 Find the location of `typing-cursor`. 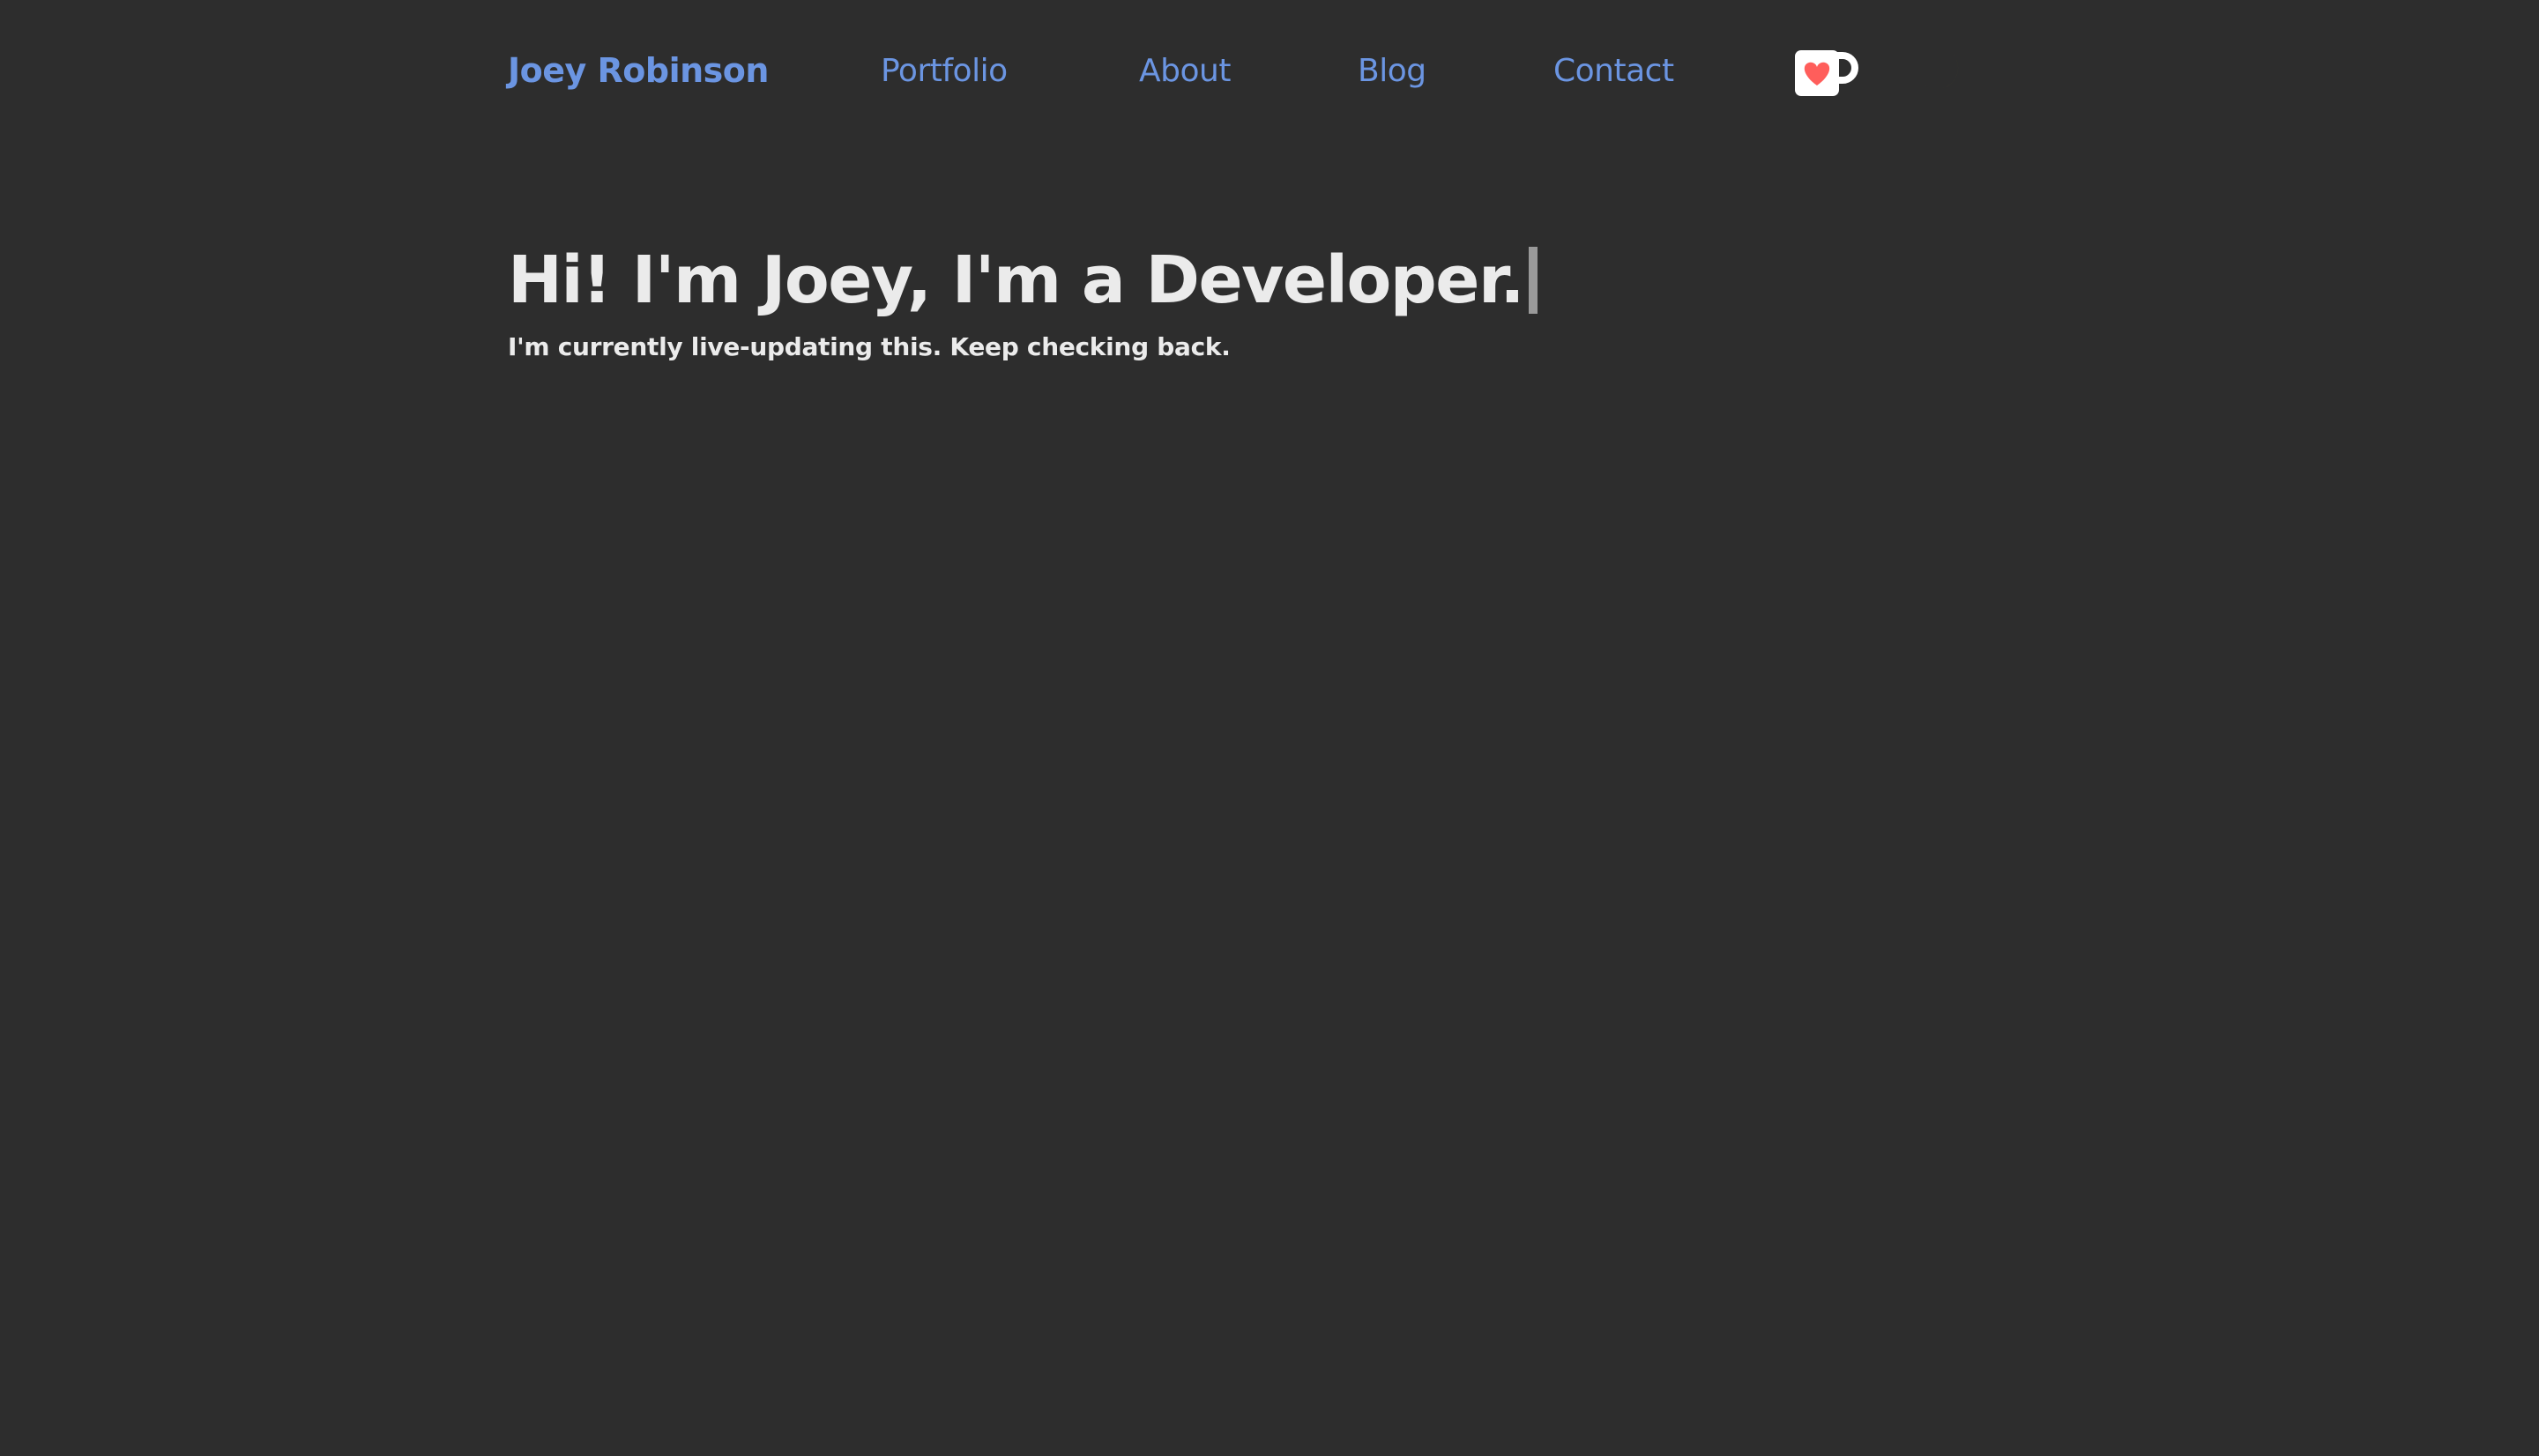

typing-cursor is located at coordinates (1533, 280).